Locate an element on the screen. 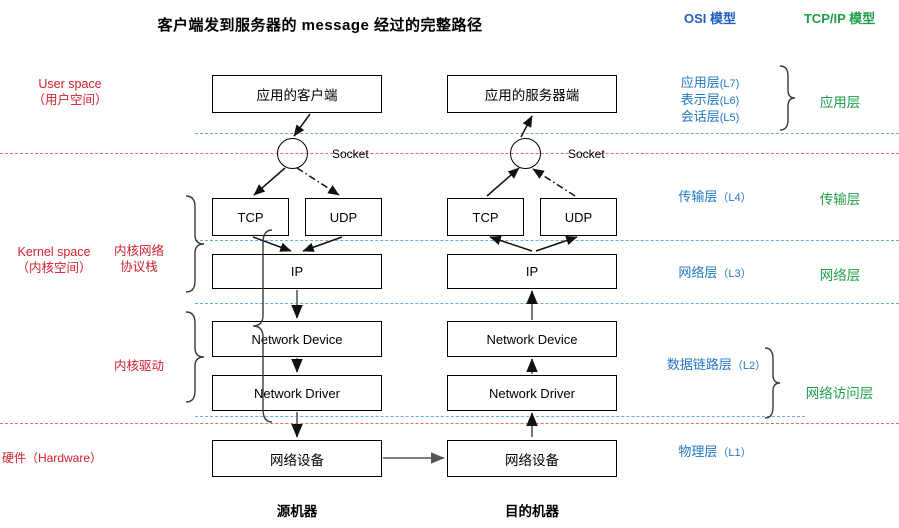 The height and width of the screenshot is (528, 899). kernel-space-label-cn: （内核空间） is located at coordinates (54, 268).